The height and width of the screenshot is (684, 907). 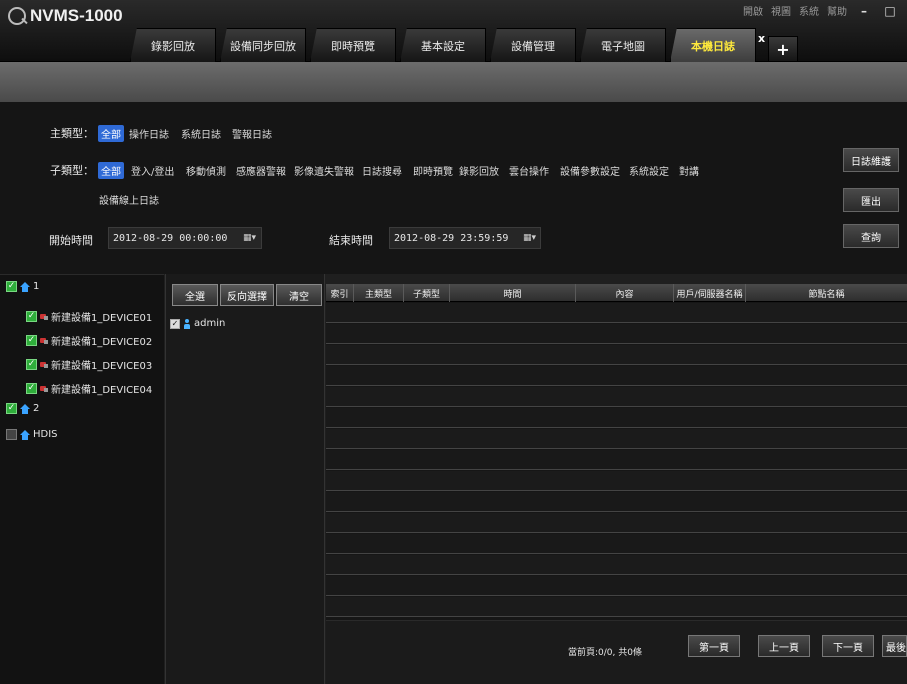 What do you see at coordinates (71, 240) in the screenshot?
I see `start-time-label: 開始時間` at bounding box center [71, 240].